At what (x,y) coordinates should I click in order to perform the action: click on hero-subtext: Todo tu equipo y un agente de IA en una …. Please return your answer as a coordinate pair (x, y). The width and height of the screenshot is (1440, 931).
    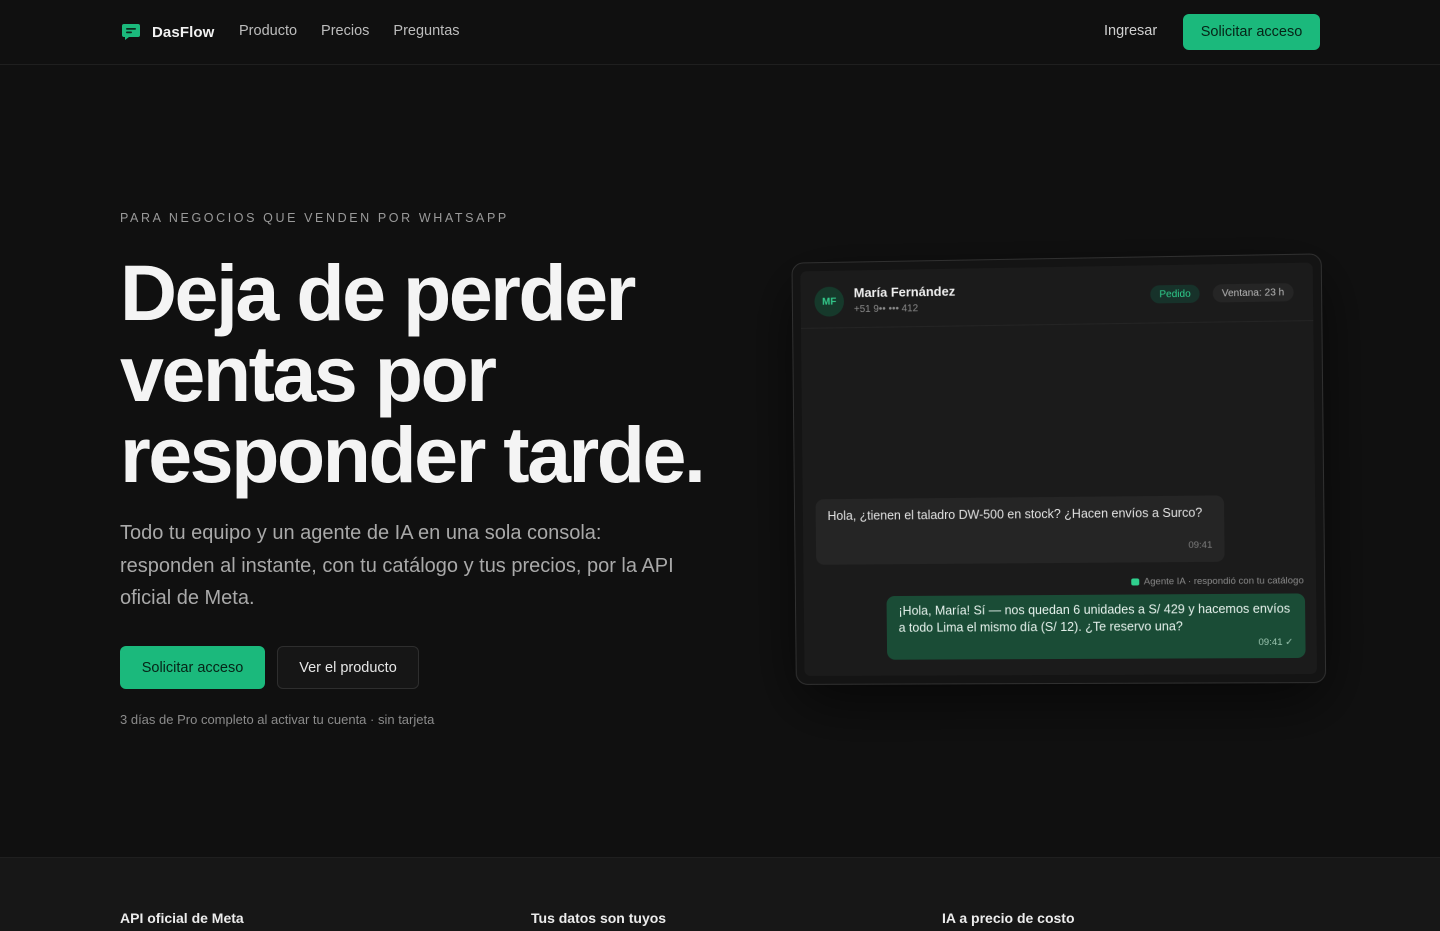
    Looking at the image, I should click on (397, 565).